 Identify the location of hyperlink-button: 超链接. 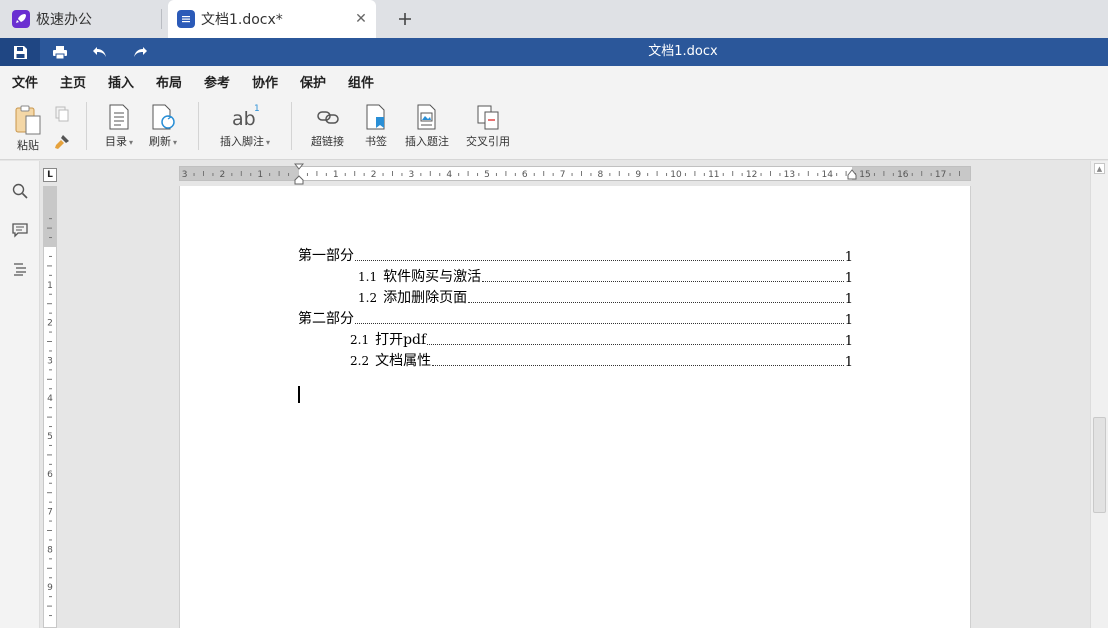
(327, 126).